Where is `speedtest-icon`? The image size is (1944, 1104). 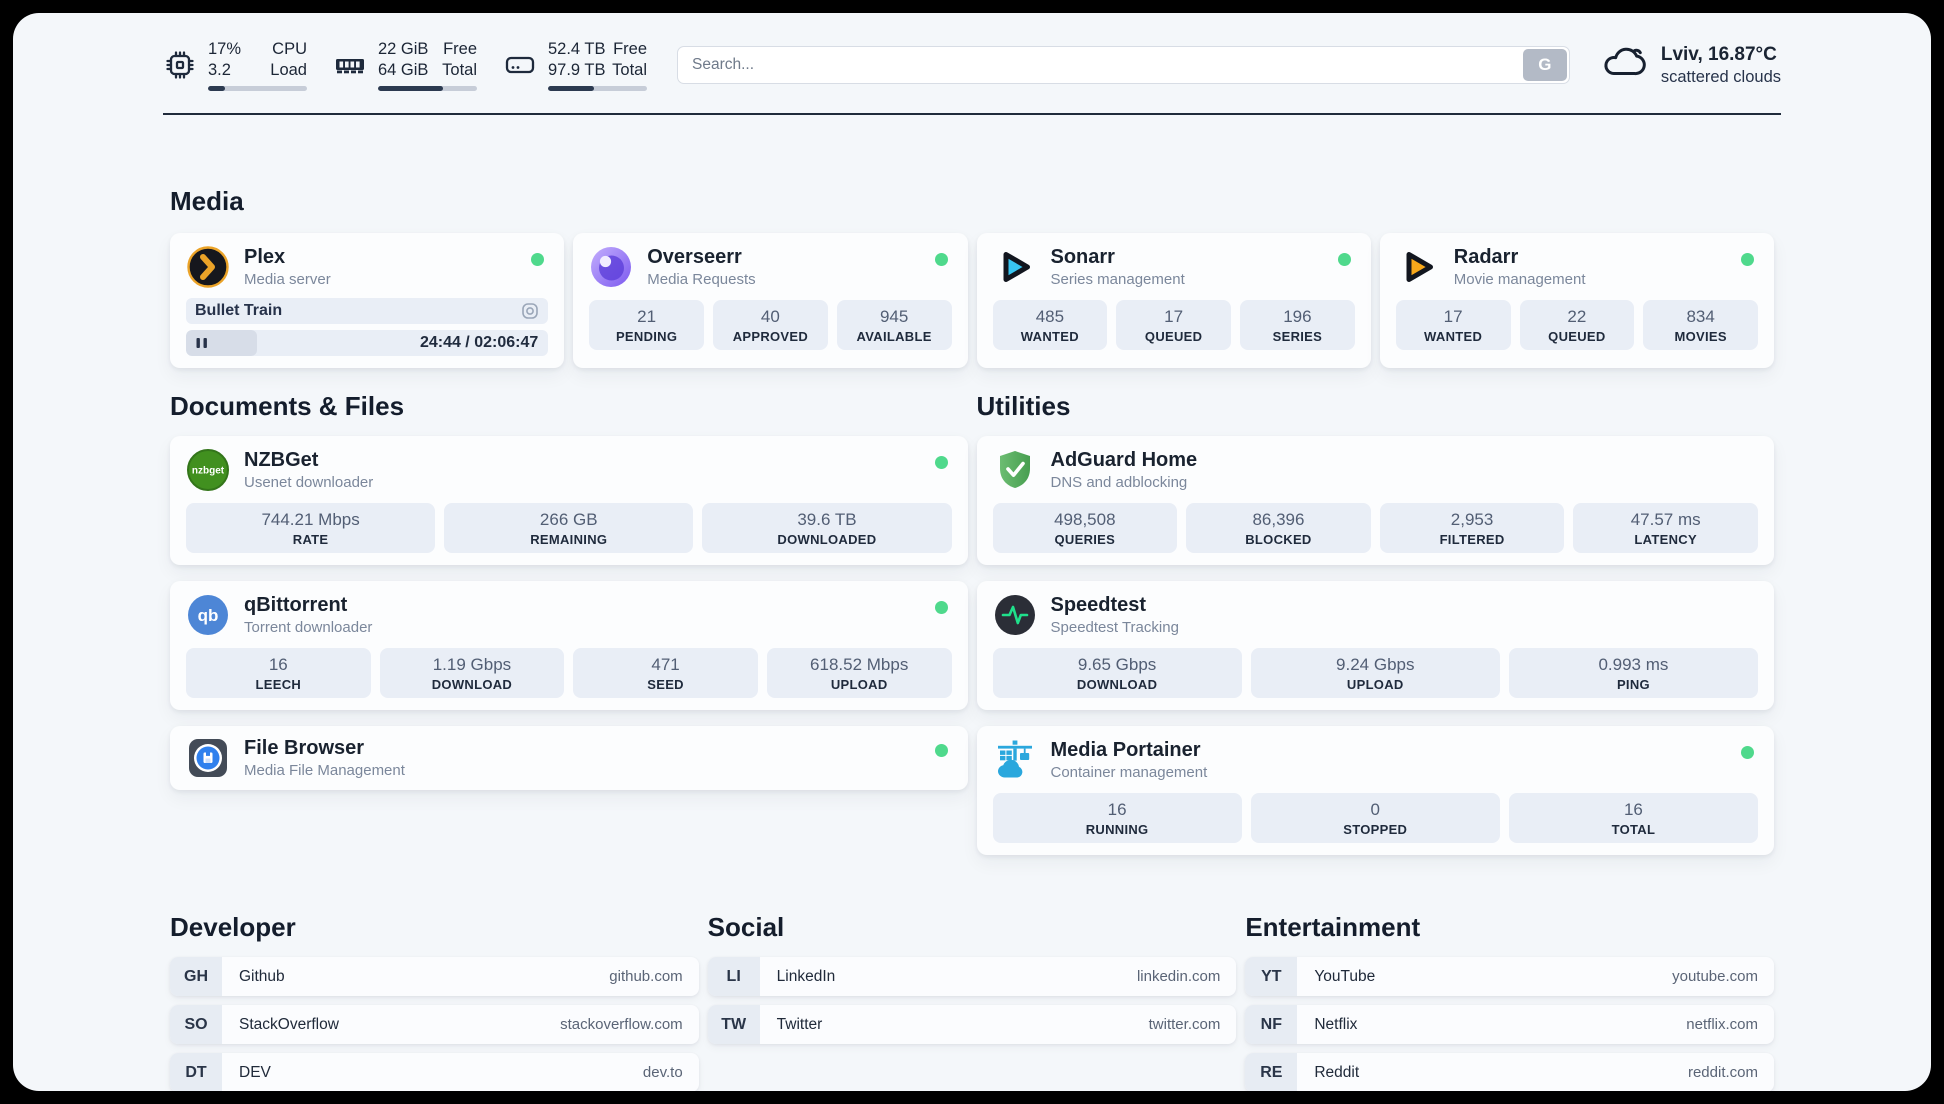
speedtest-icon is located at coordinates (1015, 615).